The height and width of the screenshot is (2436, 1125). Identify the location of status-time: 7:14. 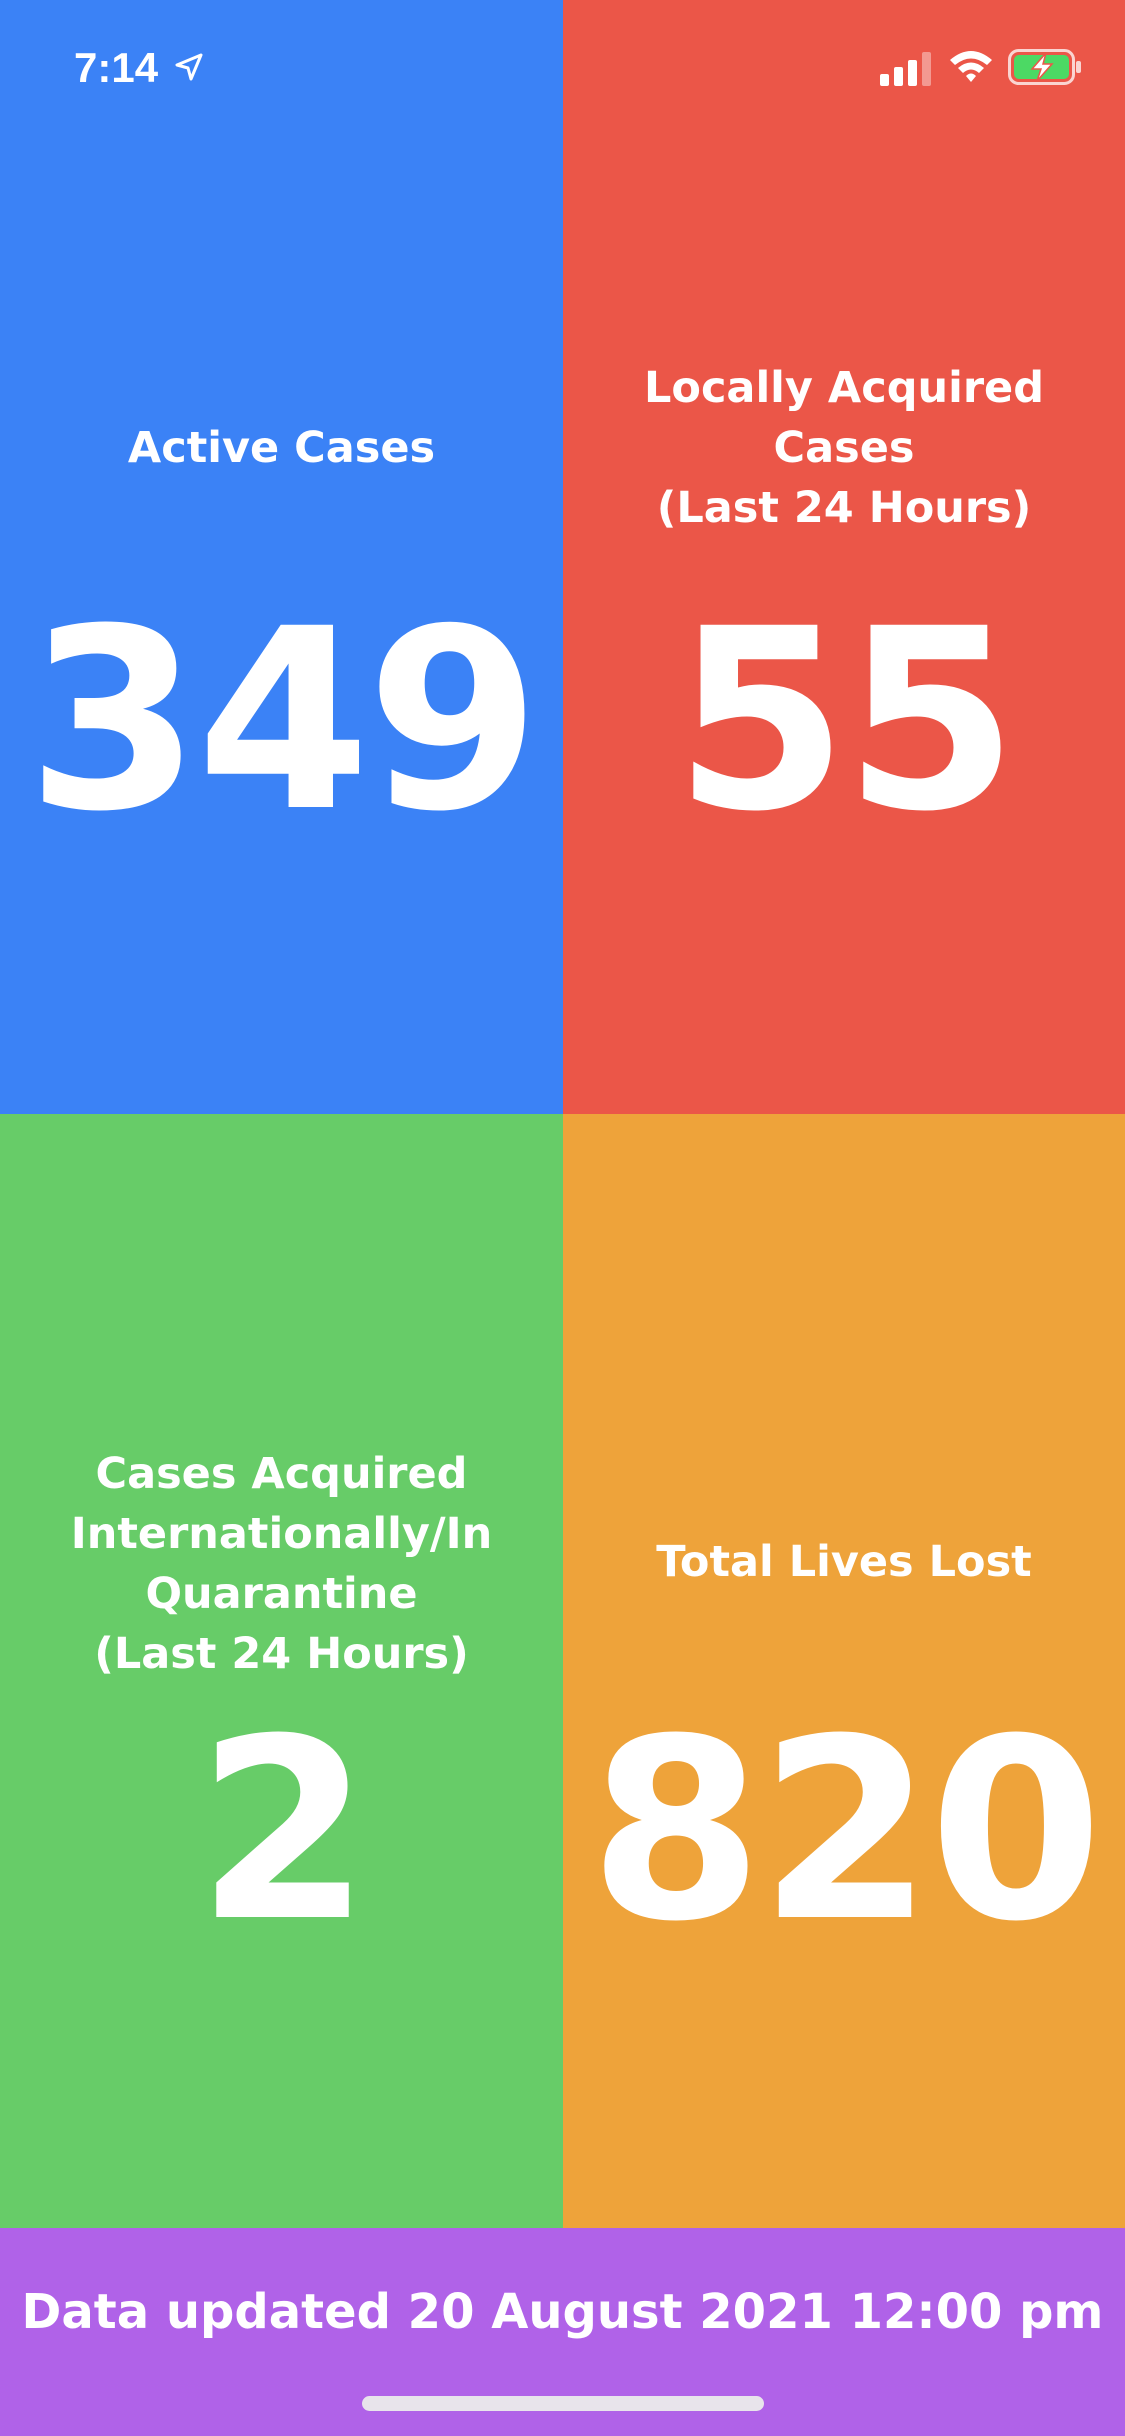
(116, 67).